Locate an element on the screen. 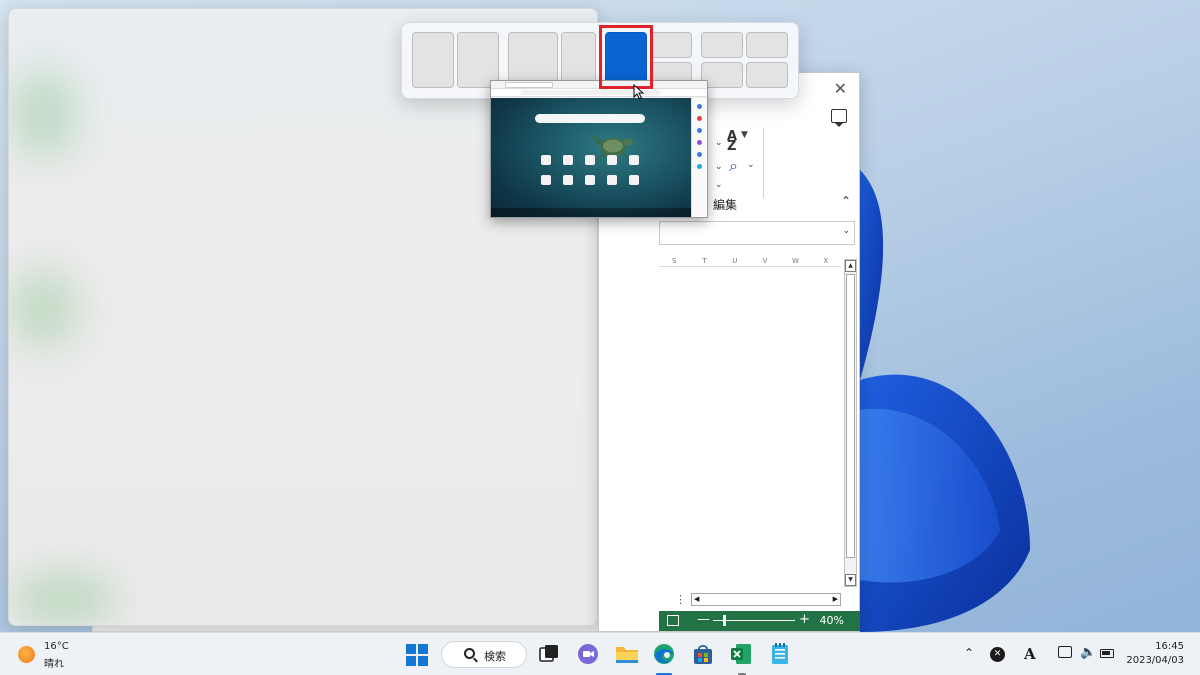 The image size is (1200, 675). column-header: W is located at coordinates (795, 260).